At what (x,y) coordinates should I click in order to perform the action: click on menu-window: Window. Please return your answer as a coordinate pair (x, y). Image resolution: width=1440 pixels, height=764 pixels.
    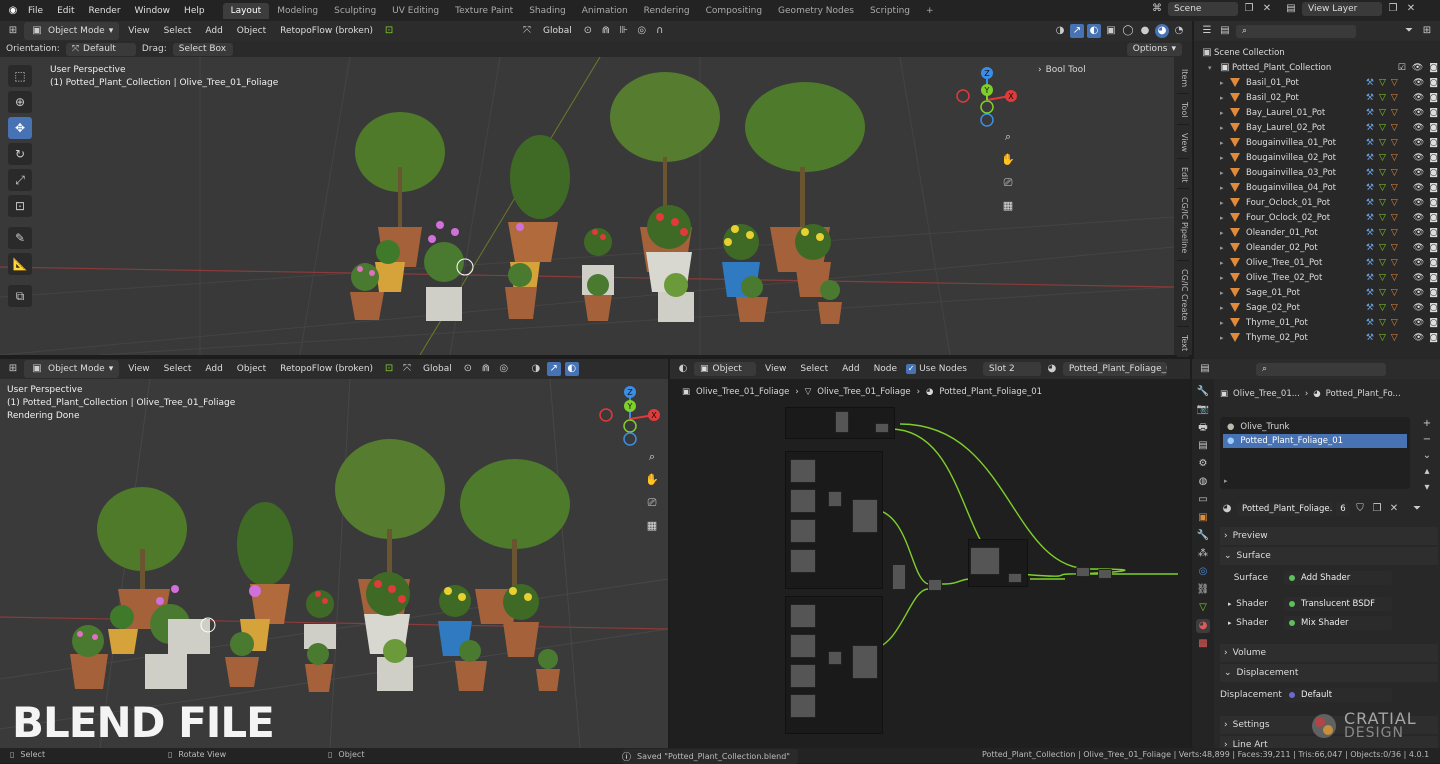
    Looking at the image, I should click on (153, 11).